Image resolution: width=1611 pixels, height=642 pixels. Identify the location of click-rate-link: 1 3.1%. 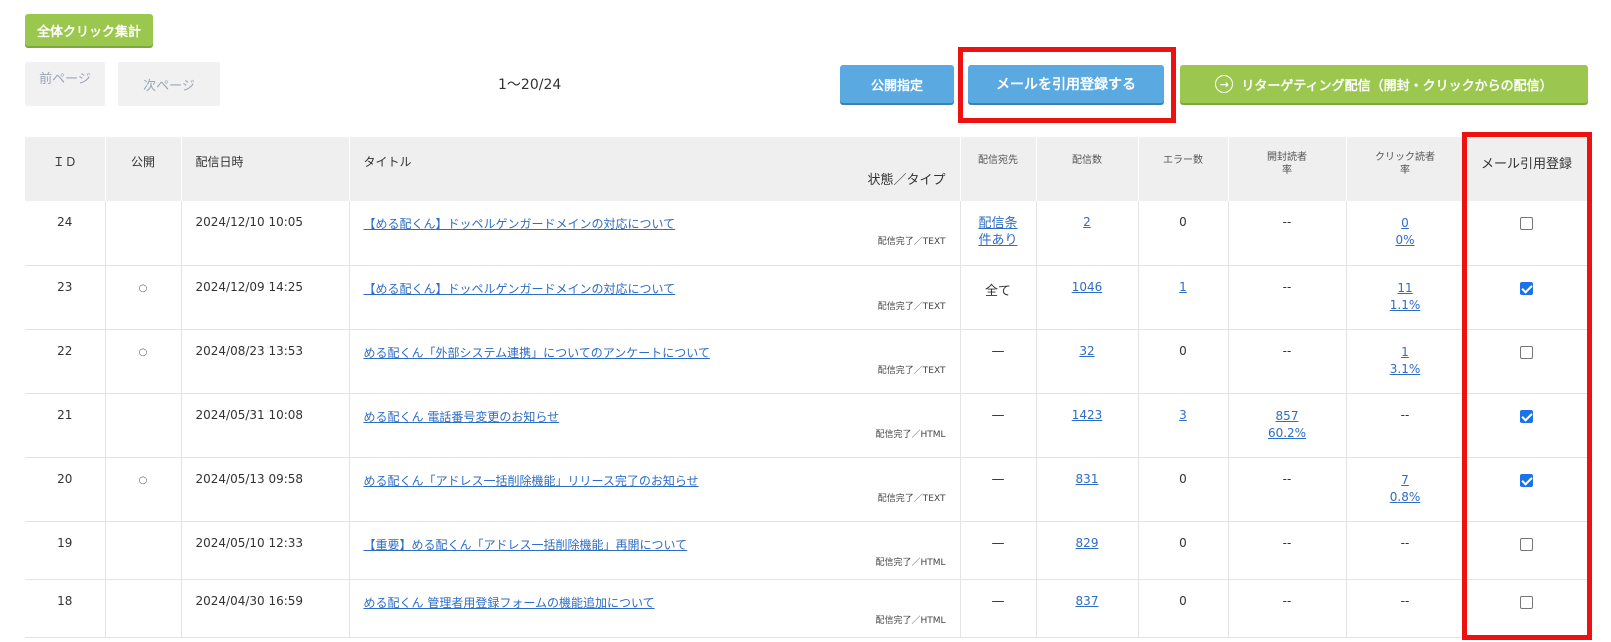
(1405, 361).